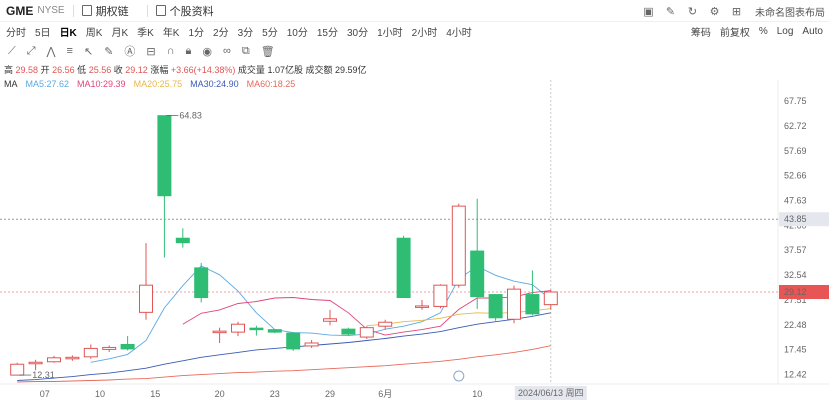 The image size is (829, 403). What do you see at coordinates (458, 317) in the screenshot?
I see `ma-line-ma20` at bounding box center [458, 317].